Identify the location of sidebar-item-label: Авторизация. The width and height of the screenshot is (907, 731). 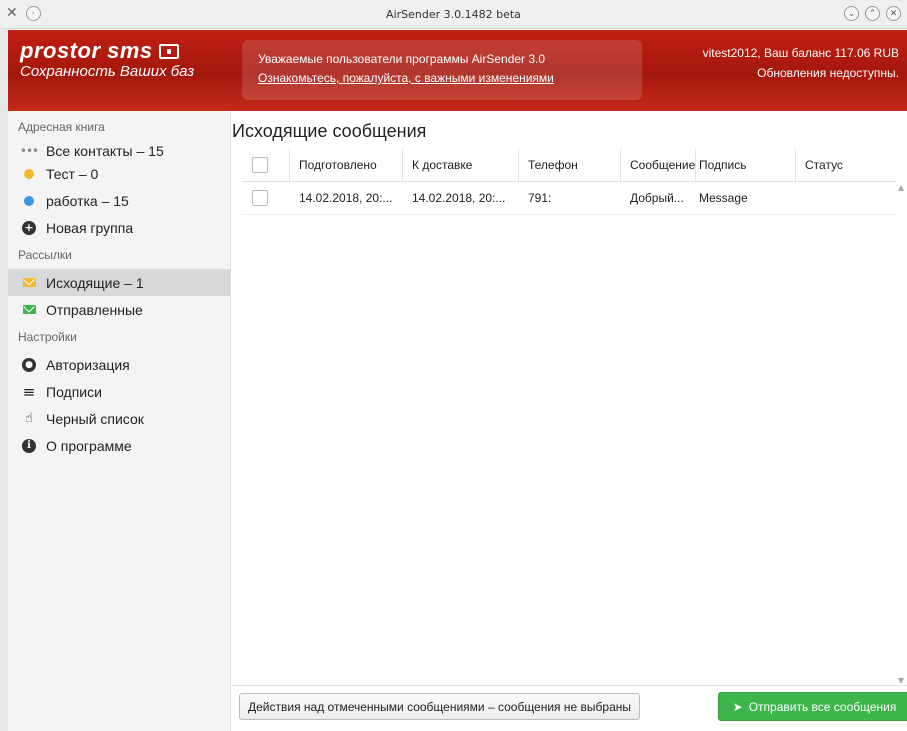
(88, 364).